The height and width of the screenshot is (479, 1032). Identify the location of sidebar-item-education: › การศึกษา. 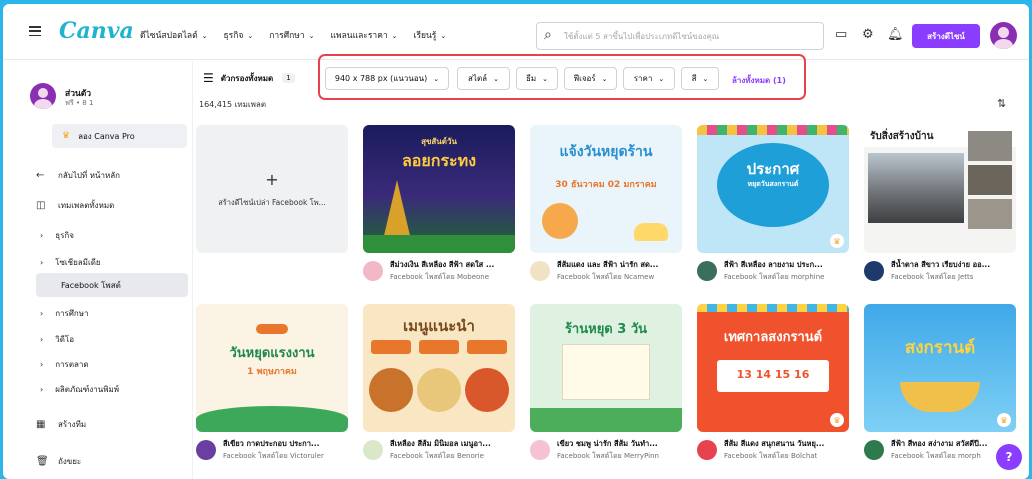
(64, 313).